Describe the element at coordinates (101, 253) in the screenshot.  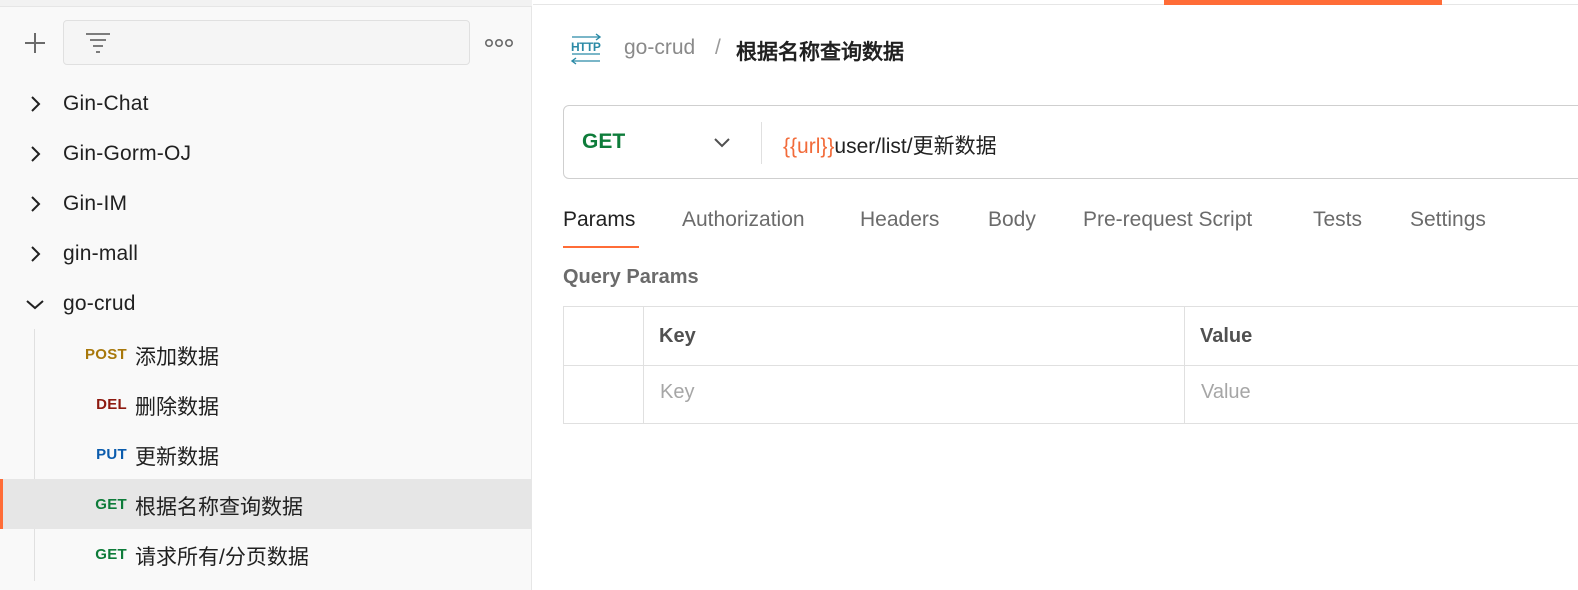
I see `collection-label: gin-mall` at that location.